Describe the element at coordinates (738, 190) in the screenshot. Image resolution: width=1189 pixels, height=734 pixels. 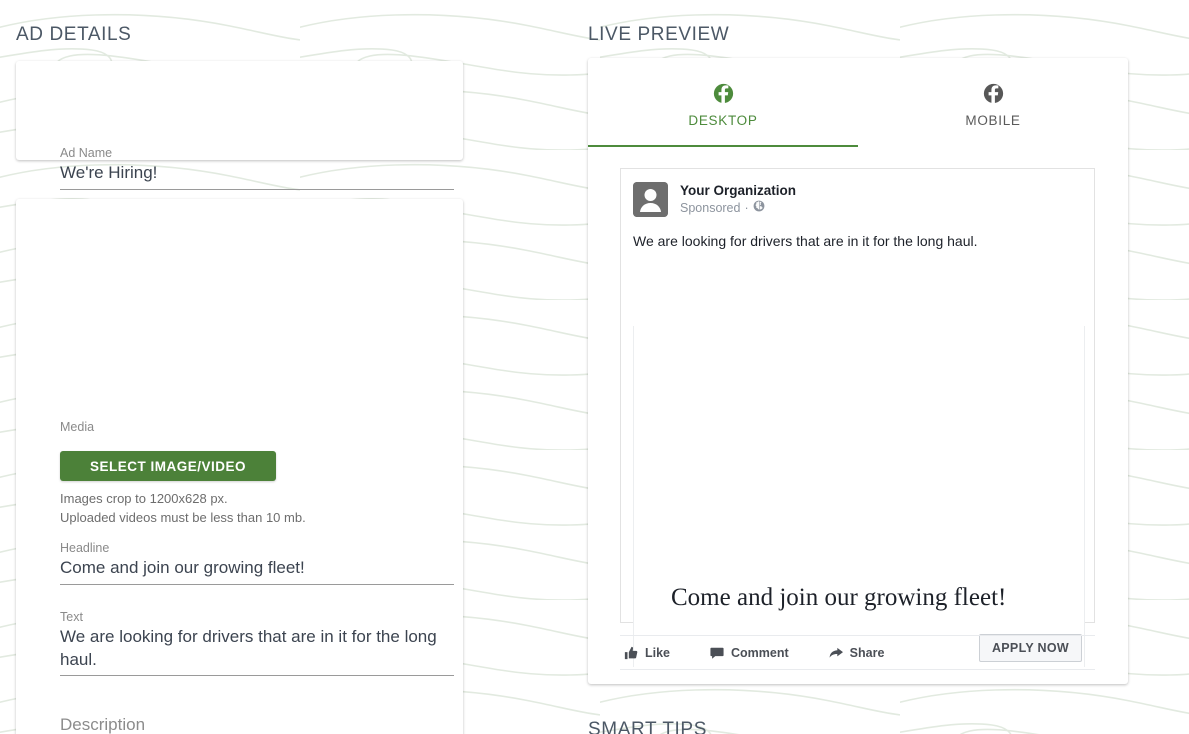
I see `post-org-name: Your Organization` at that location.